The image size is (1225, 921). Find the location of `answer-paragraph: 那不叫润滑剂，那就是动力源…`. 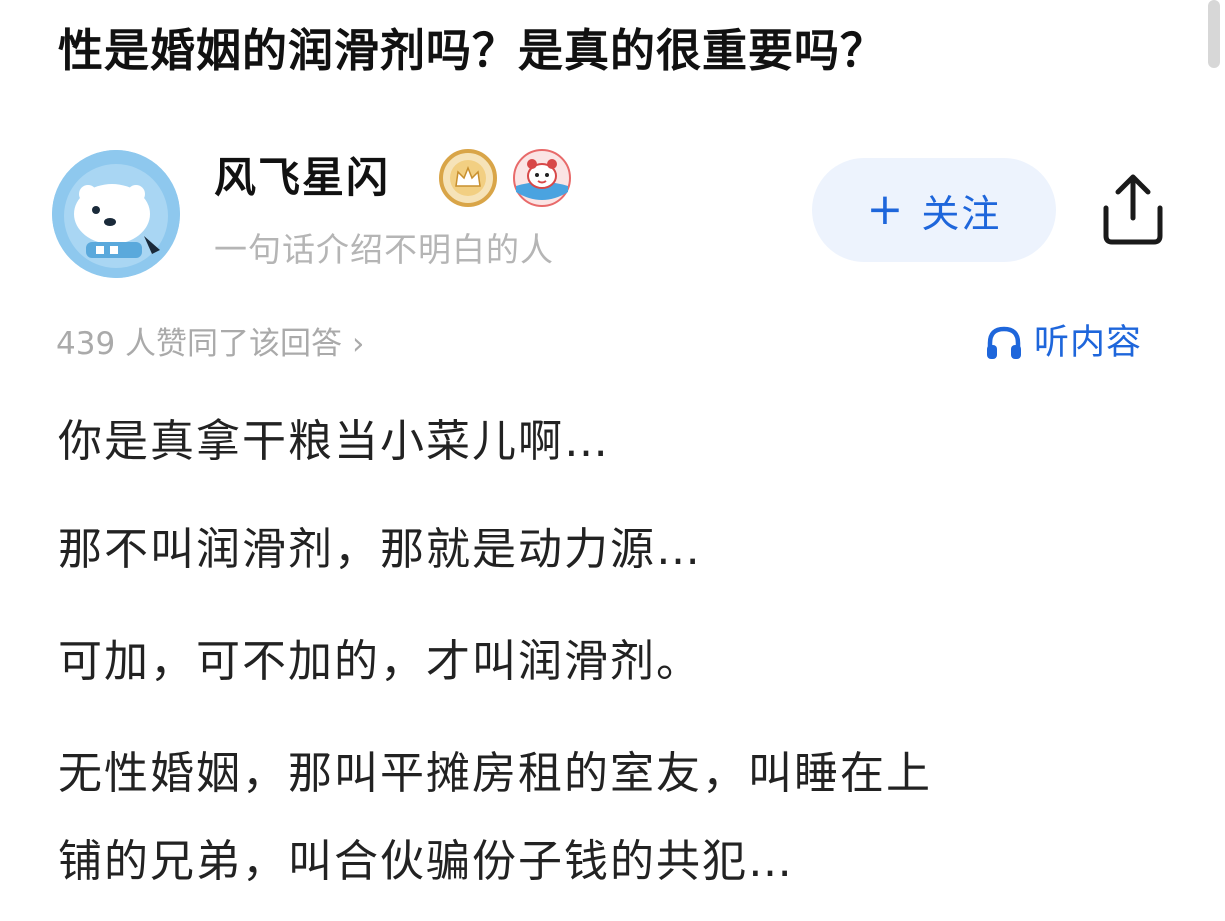

answer-paragraph: 那不叫润滑剂，那就是动力源… is located at coordinates (380, 549).